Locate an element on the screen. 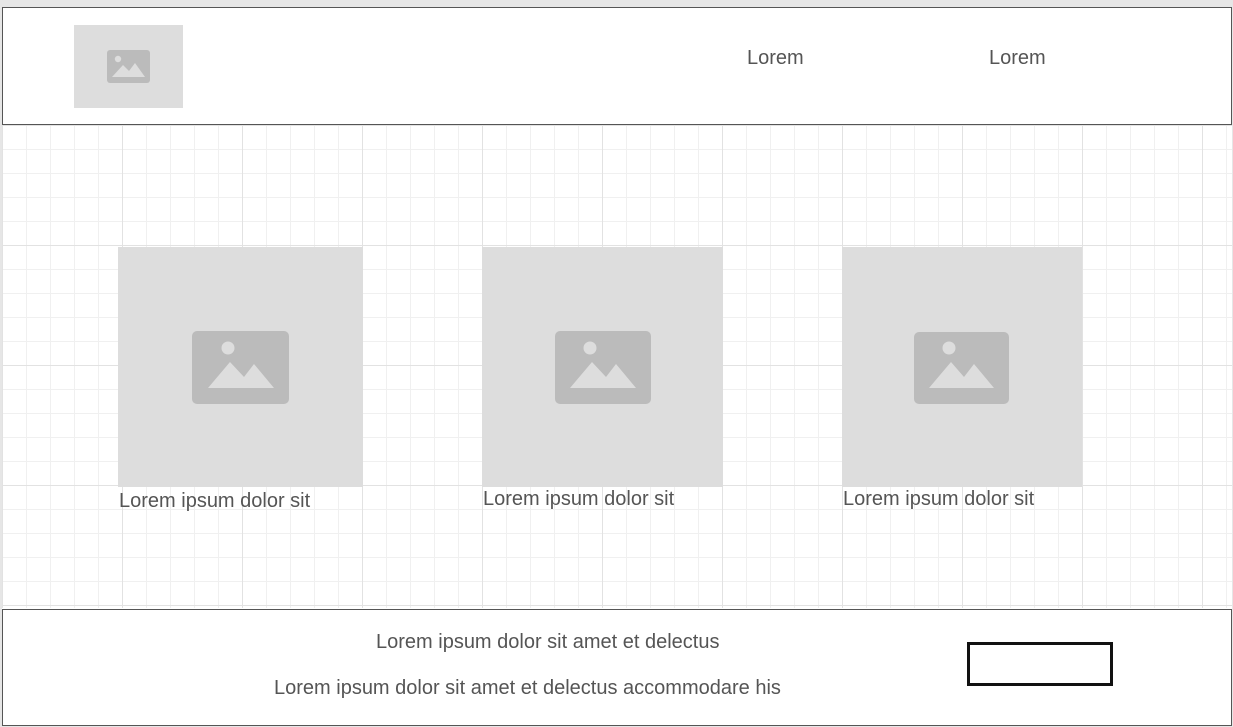 Image resolution: width=1233 pixels, height=727 pixels. logo is located at coordinates (128, 66).